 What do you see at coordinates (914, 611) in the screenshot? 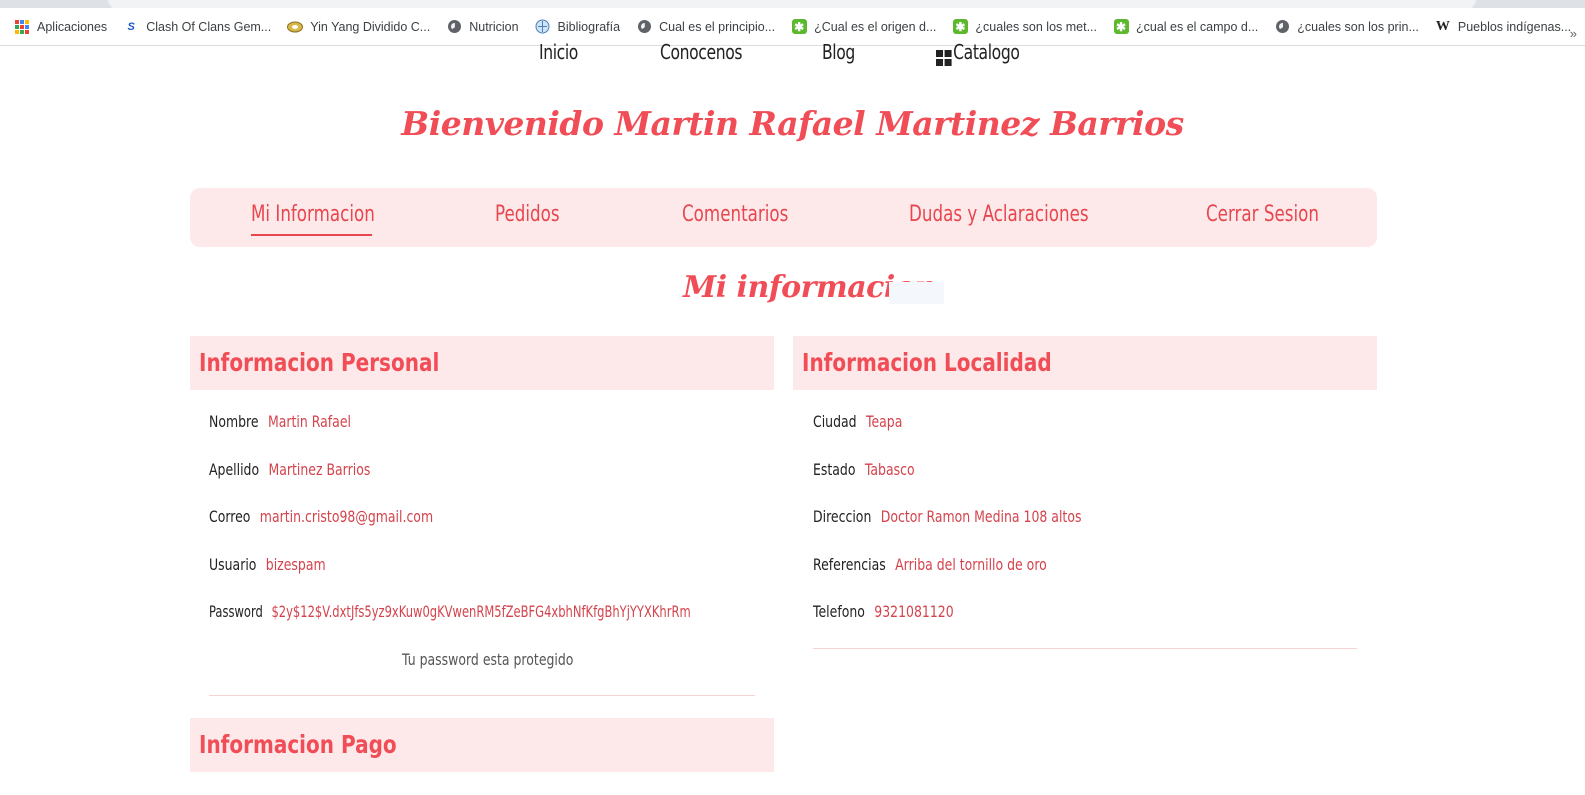
I see `telefono-value: 9321081120` at bounding box center [914, 611].